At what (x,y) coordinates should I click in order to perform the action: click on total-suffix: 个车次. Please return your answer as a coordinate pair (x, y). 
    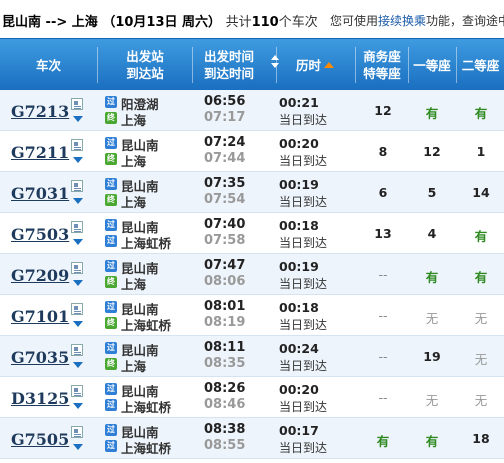
    Looking at the image, I should click on (298, 22).